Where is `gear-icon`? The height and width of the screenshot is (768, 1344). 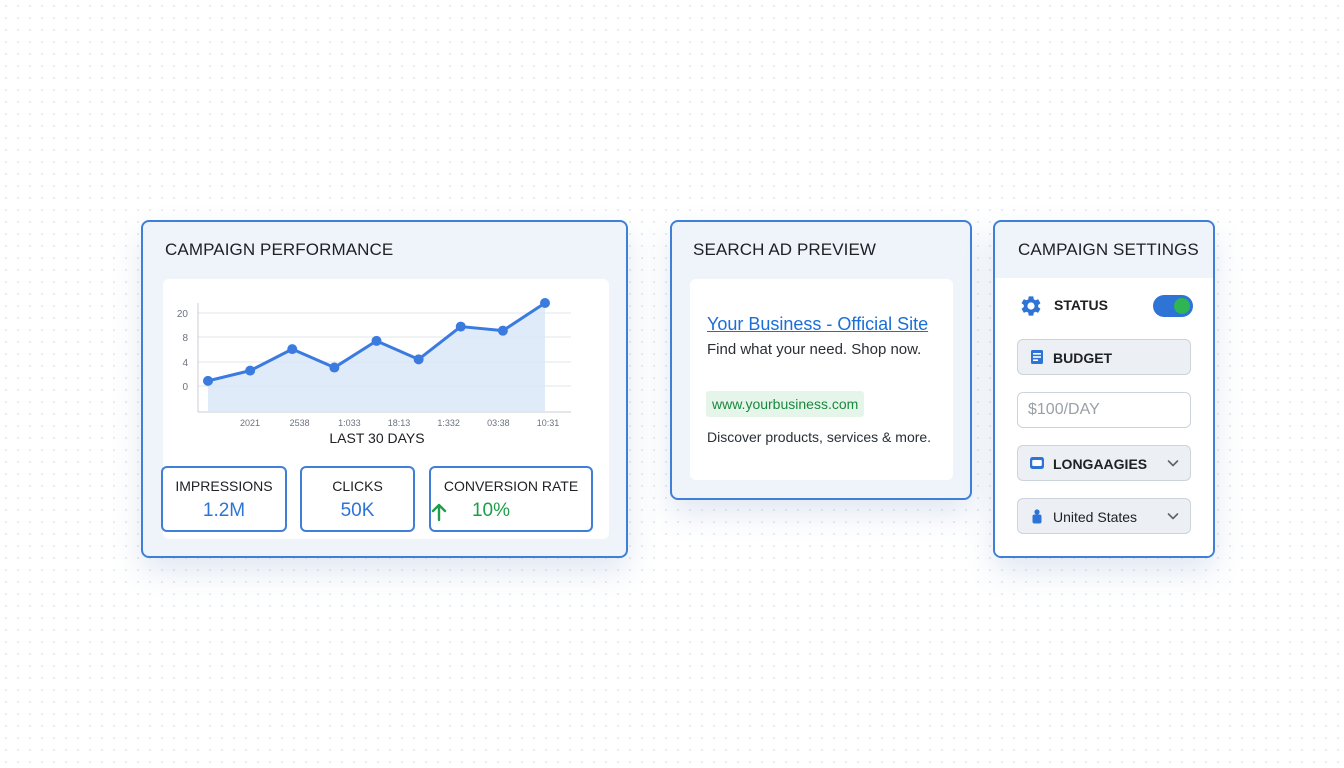
gear-icon is located at coordinates (1031, 306).